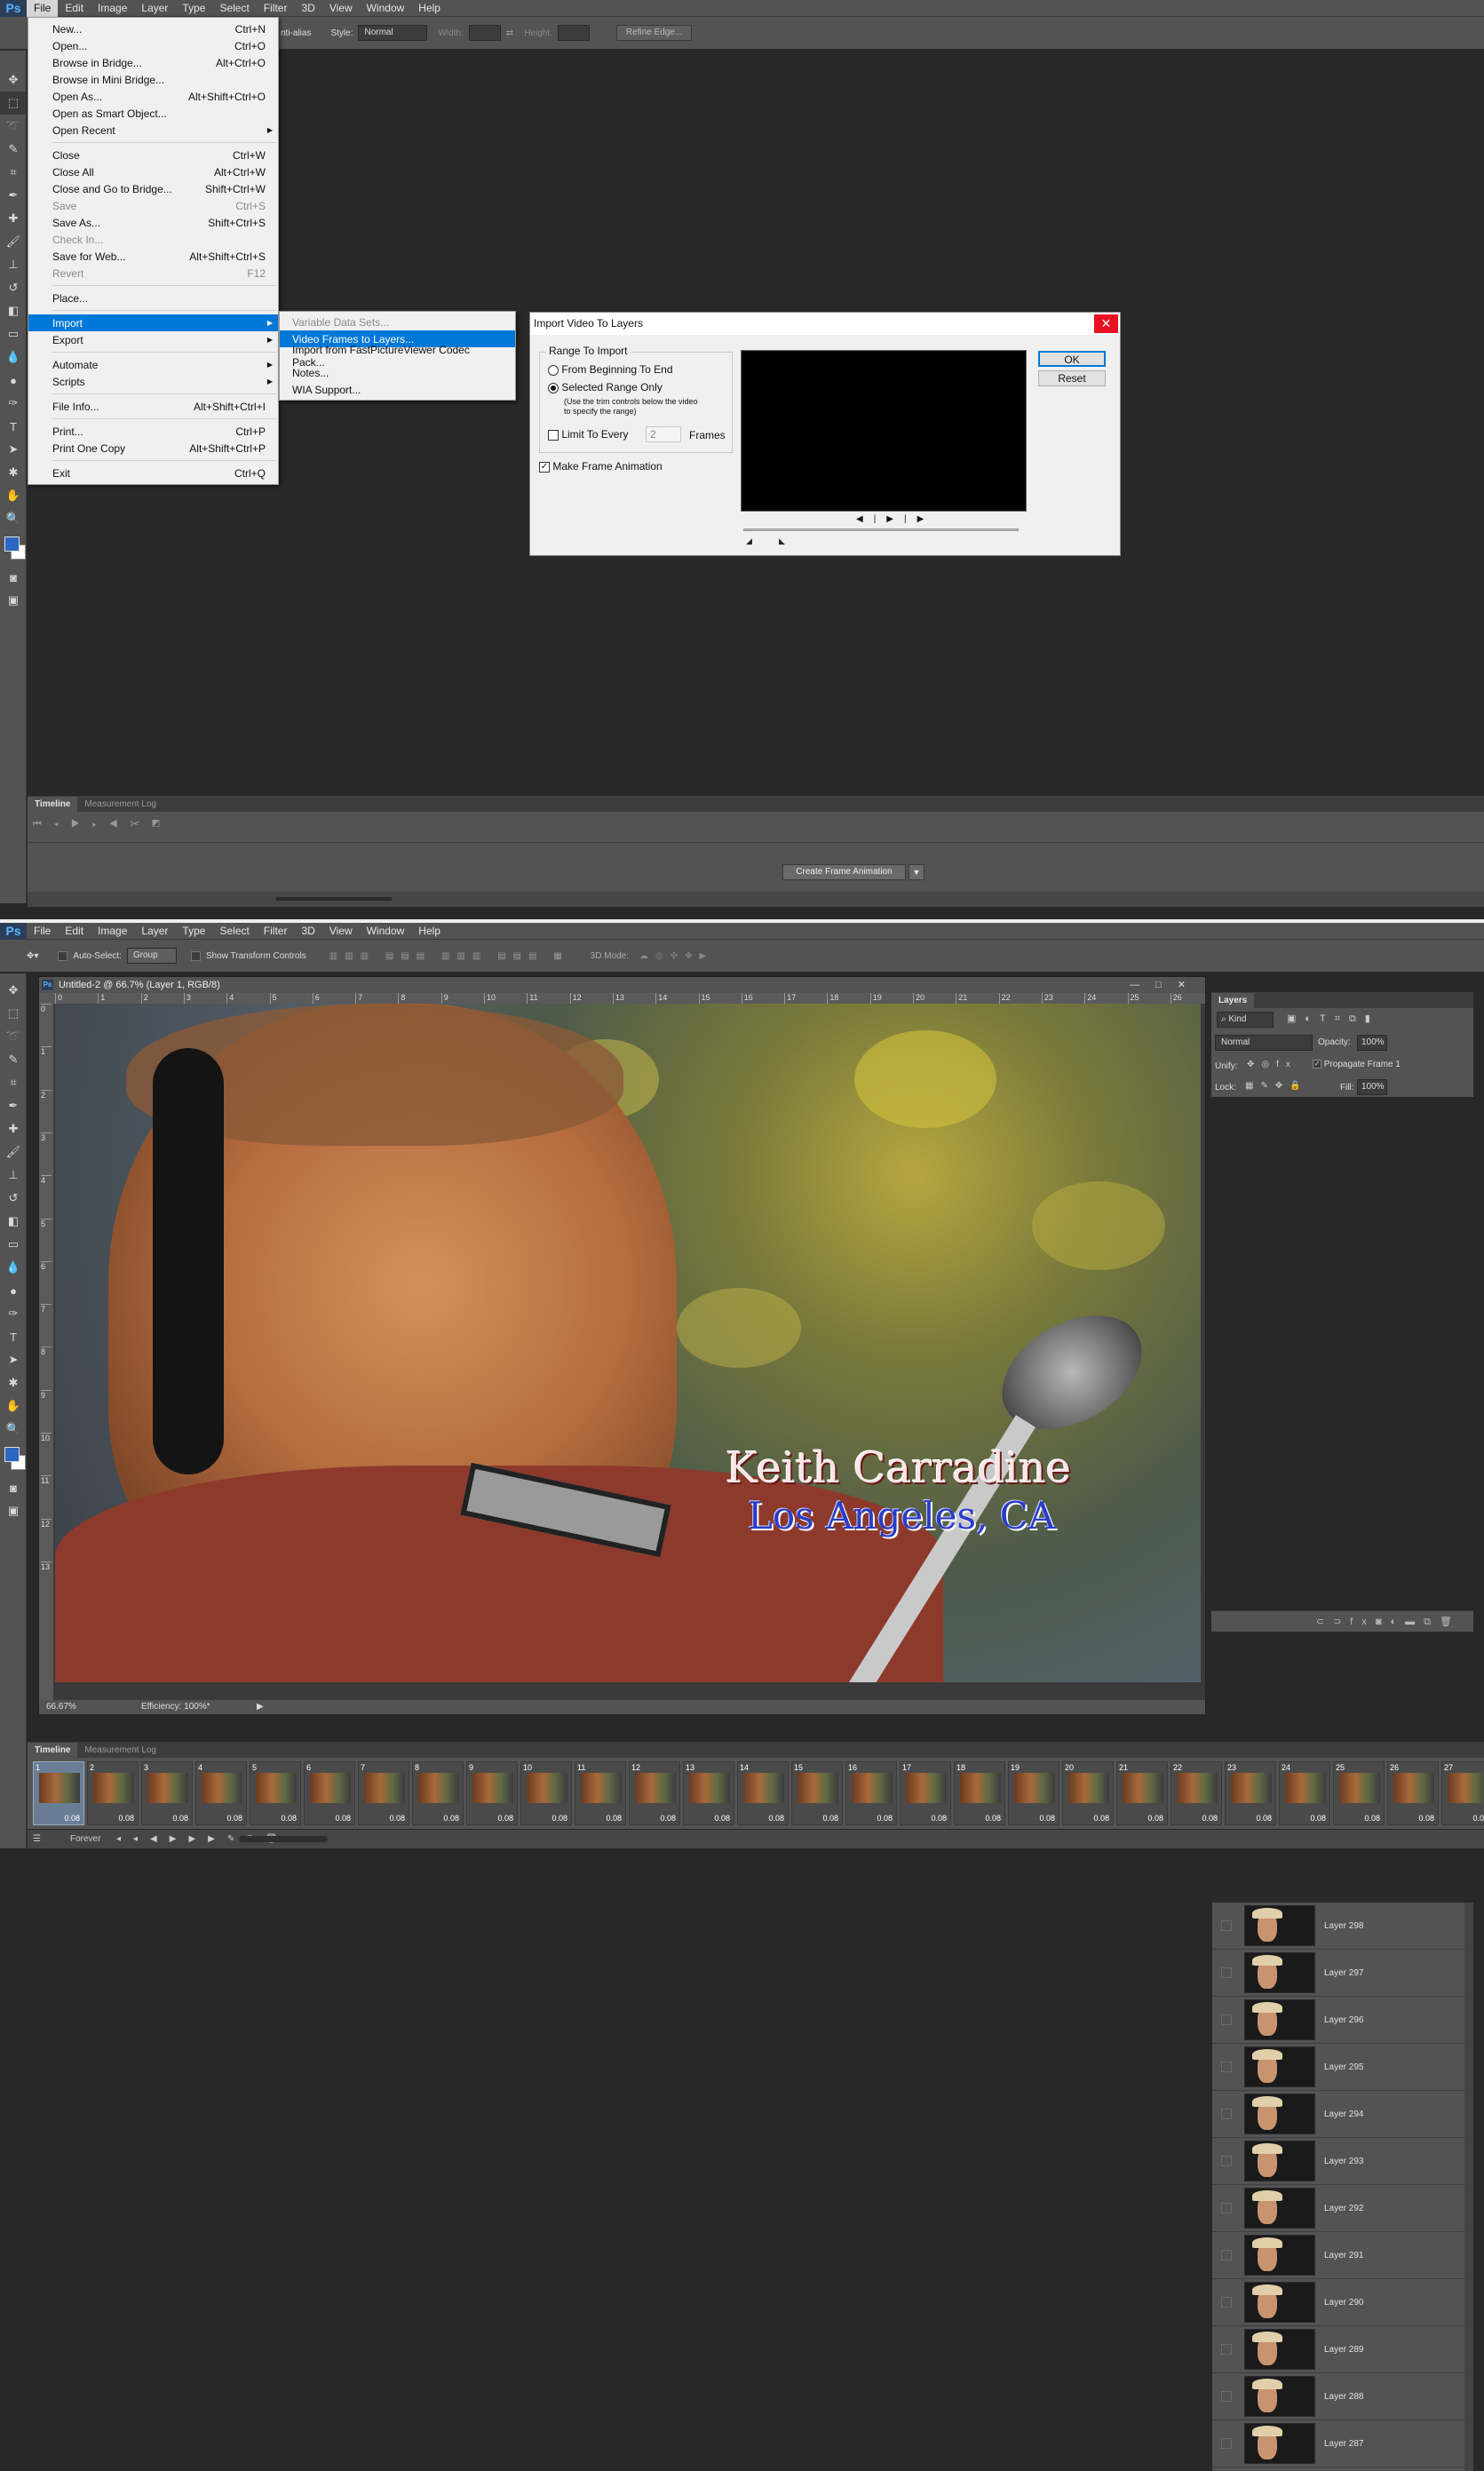 The height and width of the screenshot is (2471, 1484). I want to click on animation-frame: 14 0.08, so click(763, 1793).